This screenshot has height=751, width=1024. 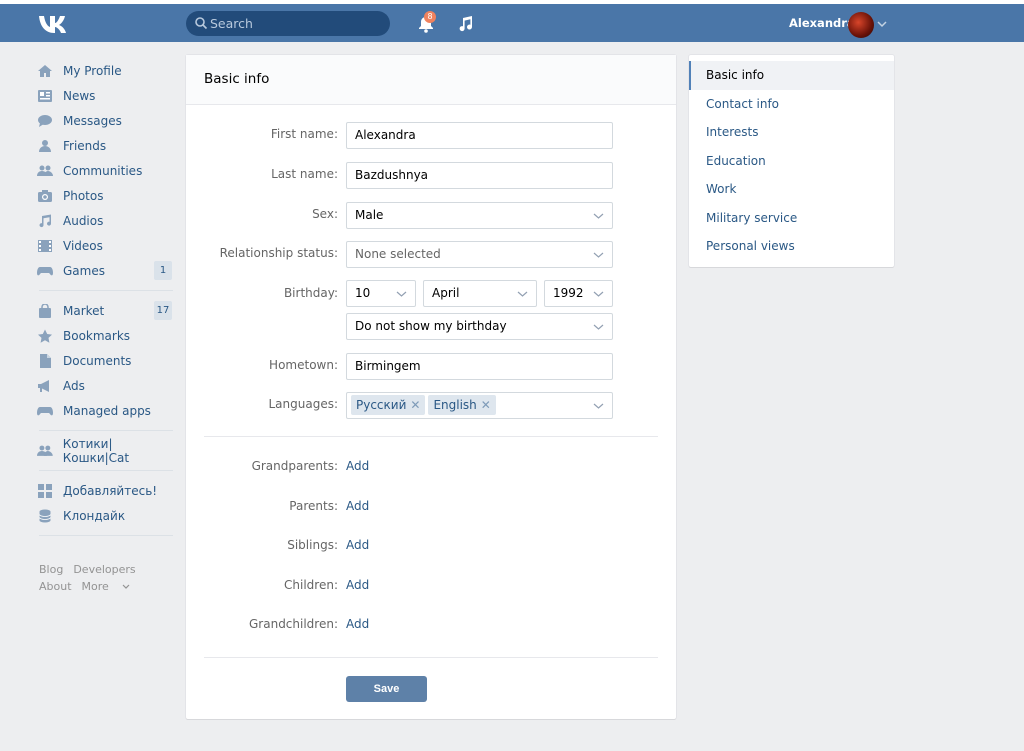 I want to click on save-button: Save, so click(x=386, y=689).